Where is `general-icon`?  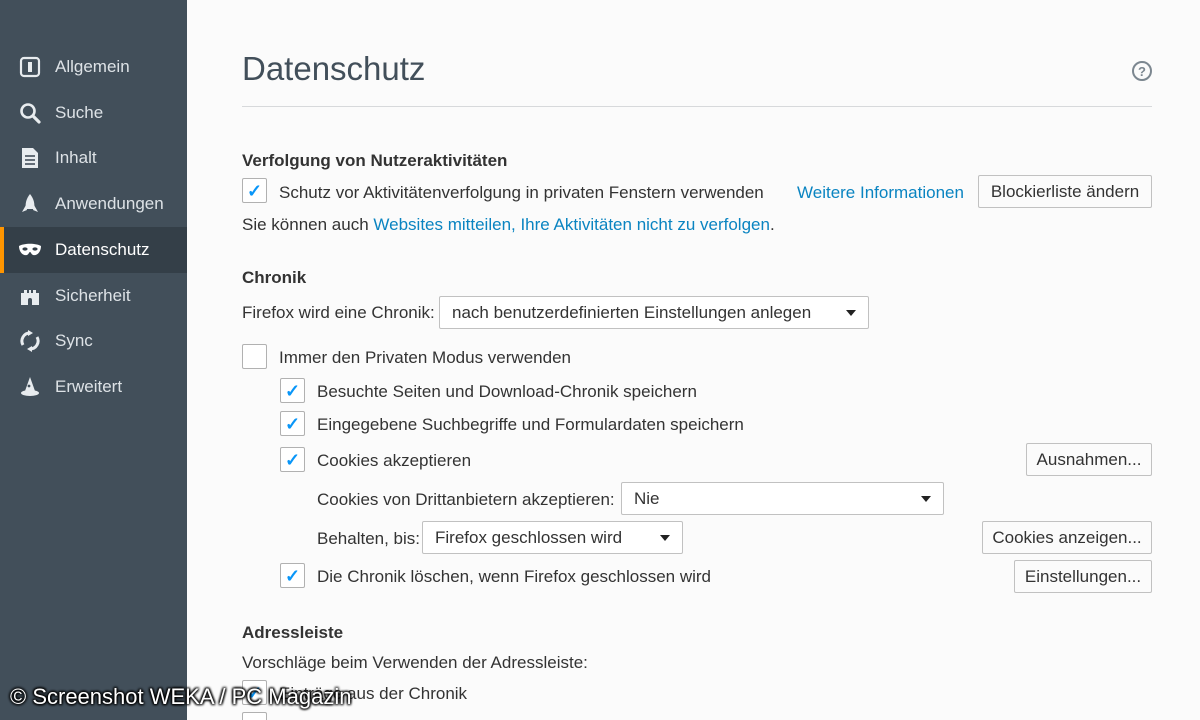 general-icon is located at coordinates (30, 67).